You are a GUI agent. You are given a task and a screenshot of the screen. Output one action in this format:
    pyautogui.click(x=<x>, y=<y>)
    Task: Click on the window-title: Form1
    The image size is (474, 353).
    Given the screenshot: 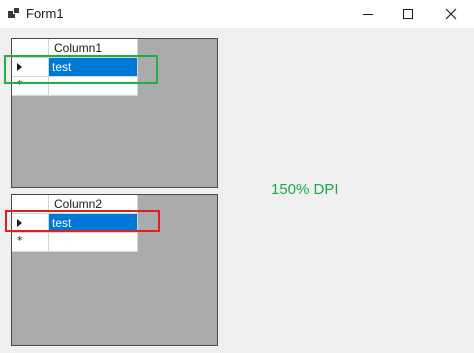 What is the action you would take?
    pyautogui.click(x=45, y=13)
    